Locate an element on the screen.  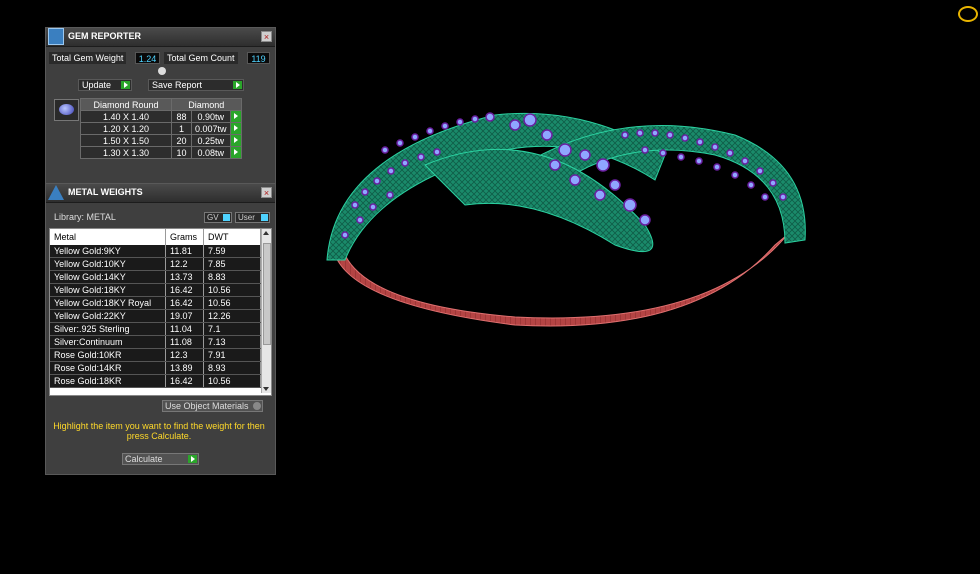
metal-col-name: Metal is located at coordinates (108, 237).